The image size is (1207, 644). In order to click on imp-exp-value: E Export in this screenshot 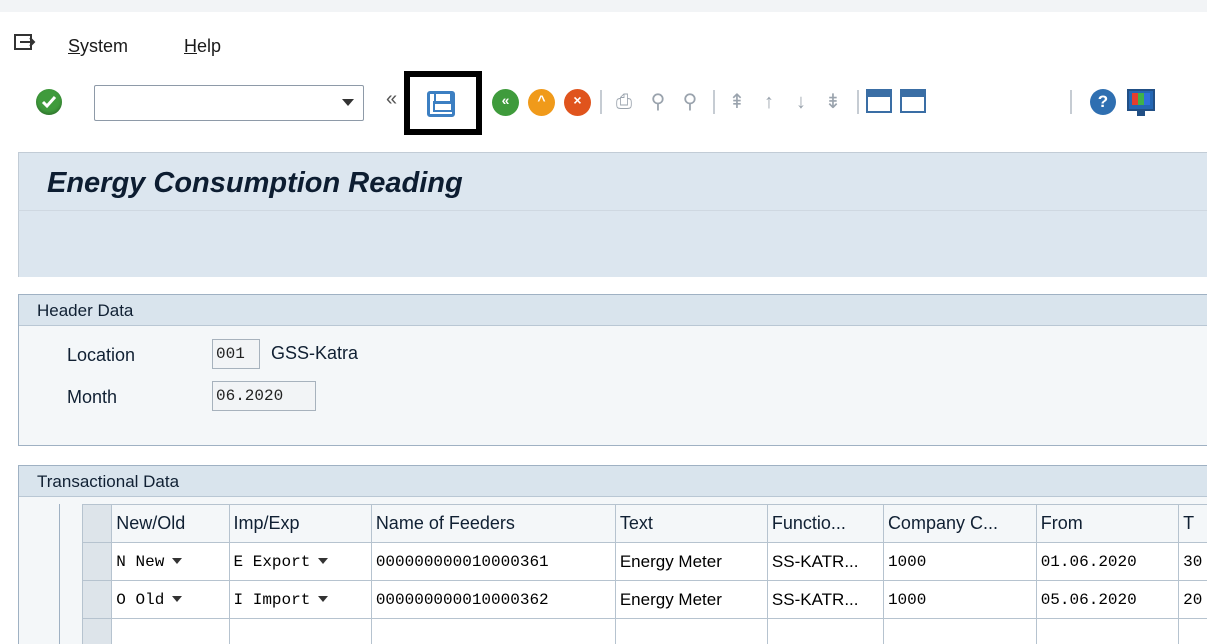, I will do `click(272, 561)`.